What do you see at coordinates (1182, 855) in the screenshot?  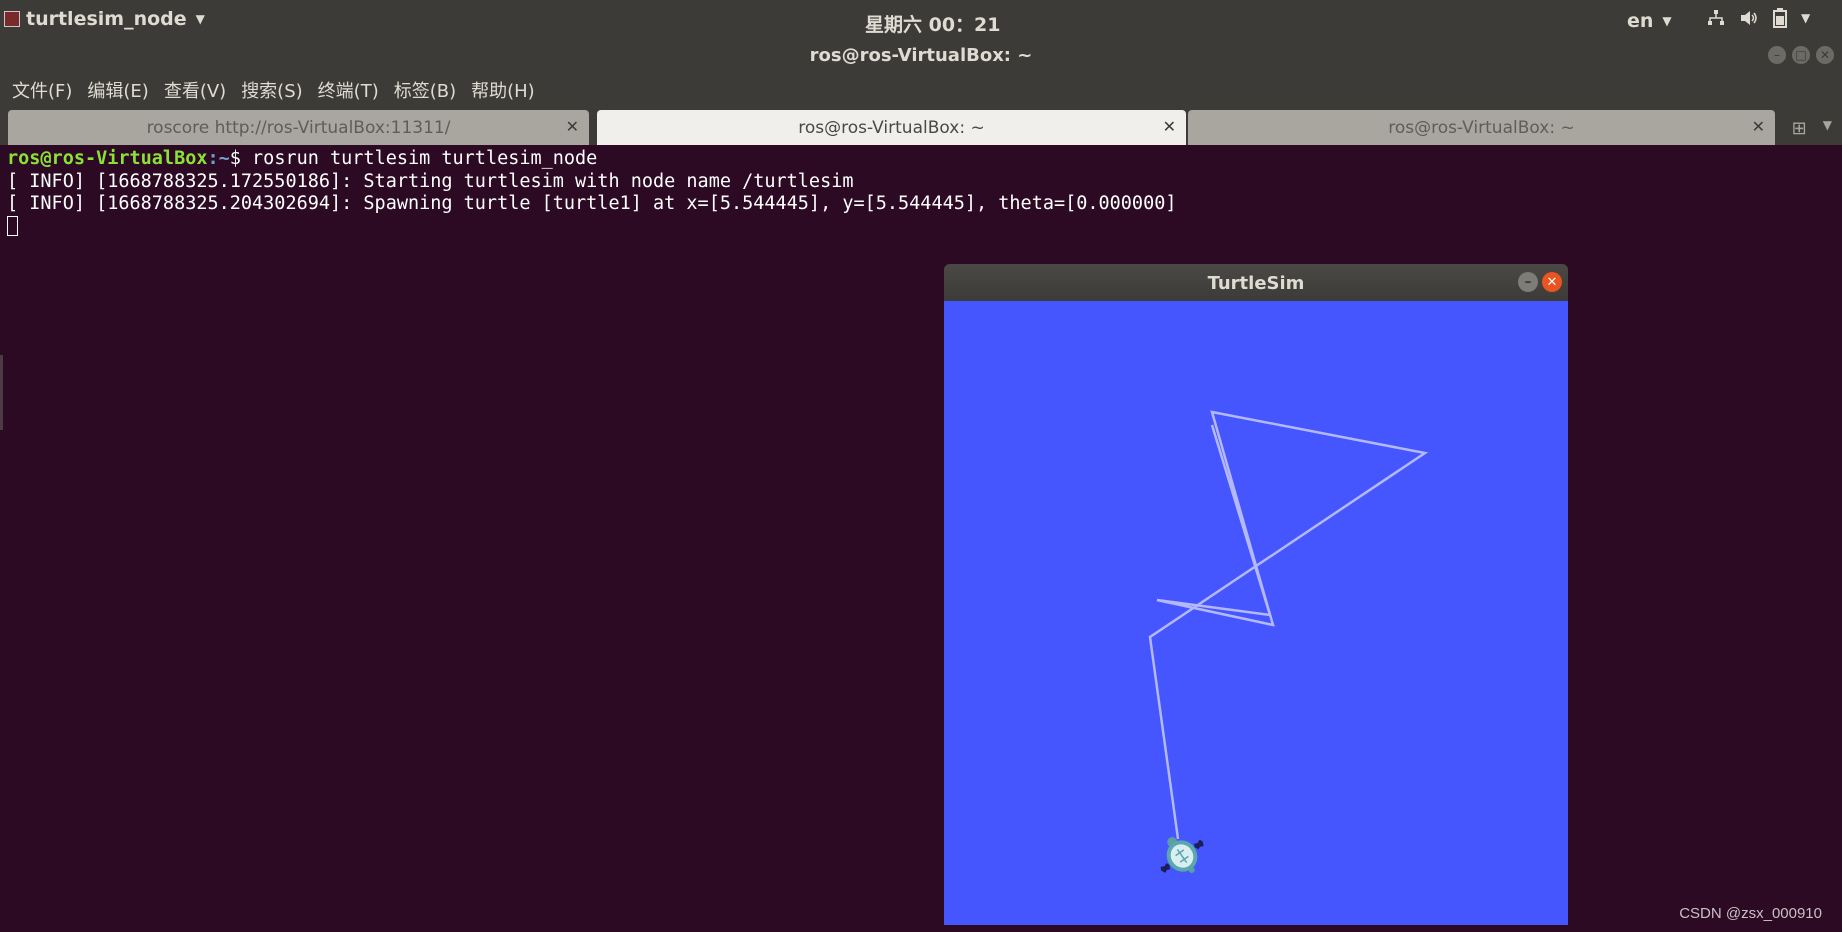 I see `turtle-icon` at bounding box center [1182, 855].